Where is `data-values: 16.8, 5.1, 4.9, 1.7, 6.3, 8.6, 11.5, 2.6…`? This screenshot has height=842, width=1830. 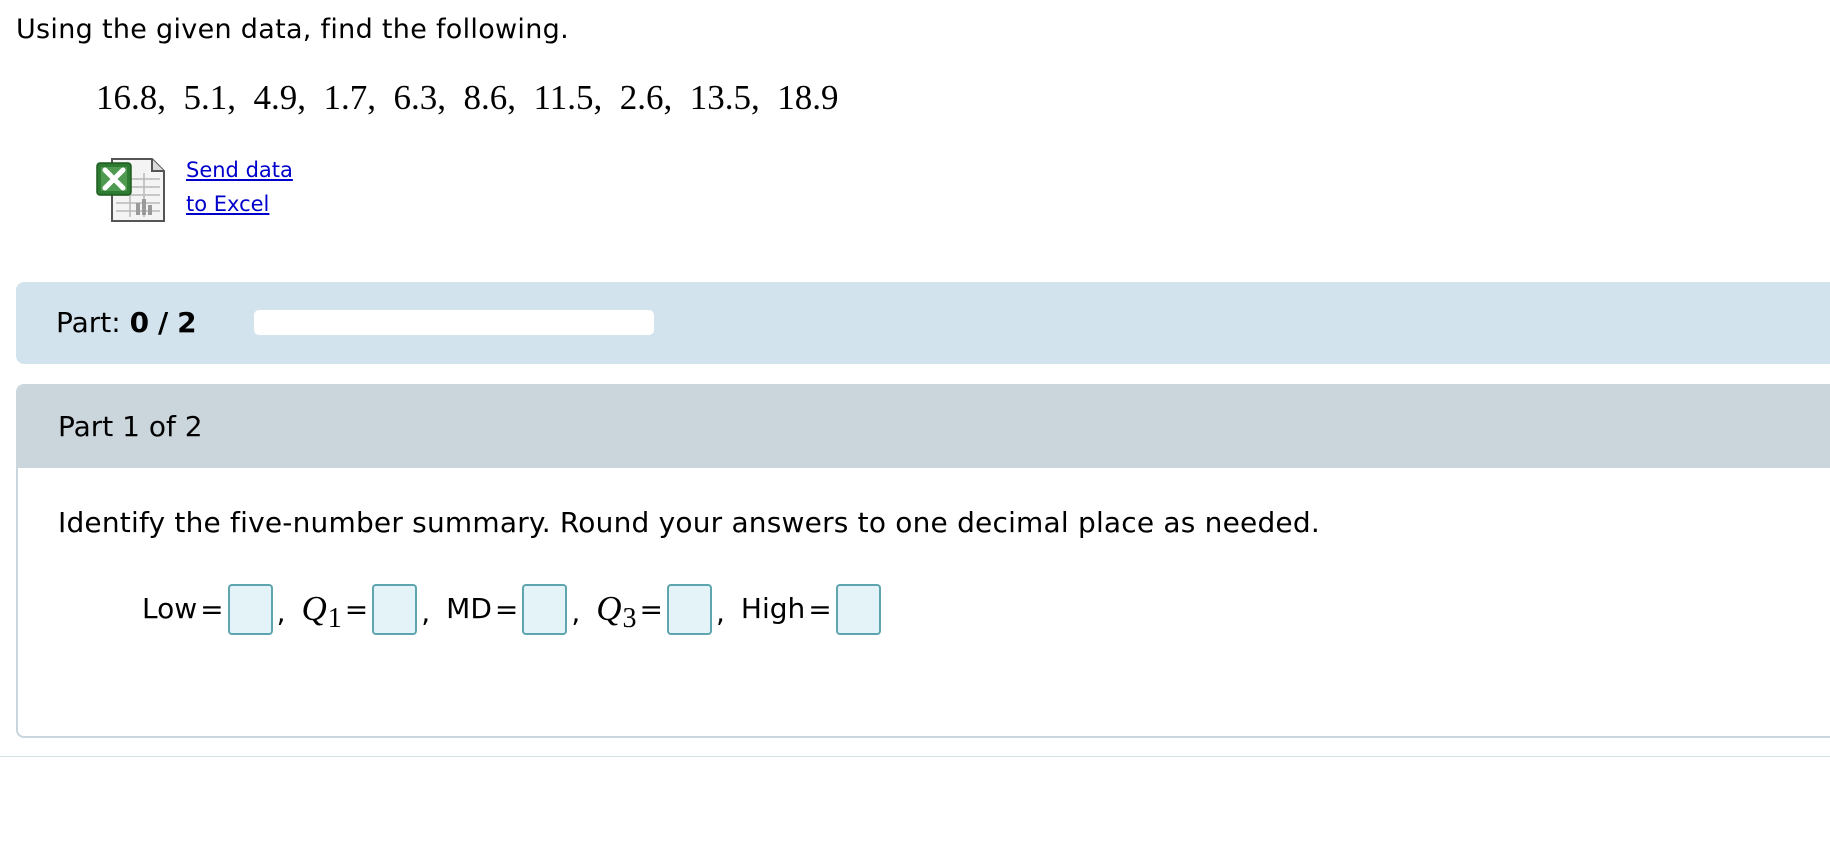 data-values: 16.8, 5.1, 4.9, 1.7, 6.3, 8.6, 11.5, 2.6… is located at coordinates (467, 97).